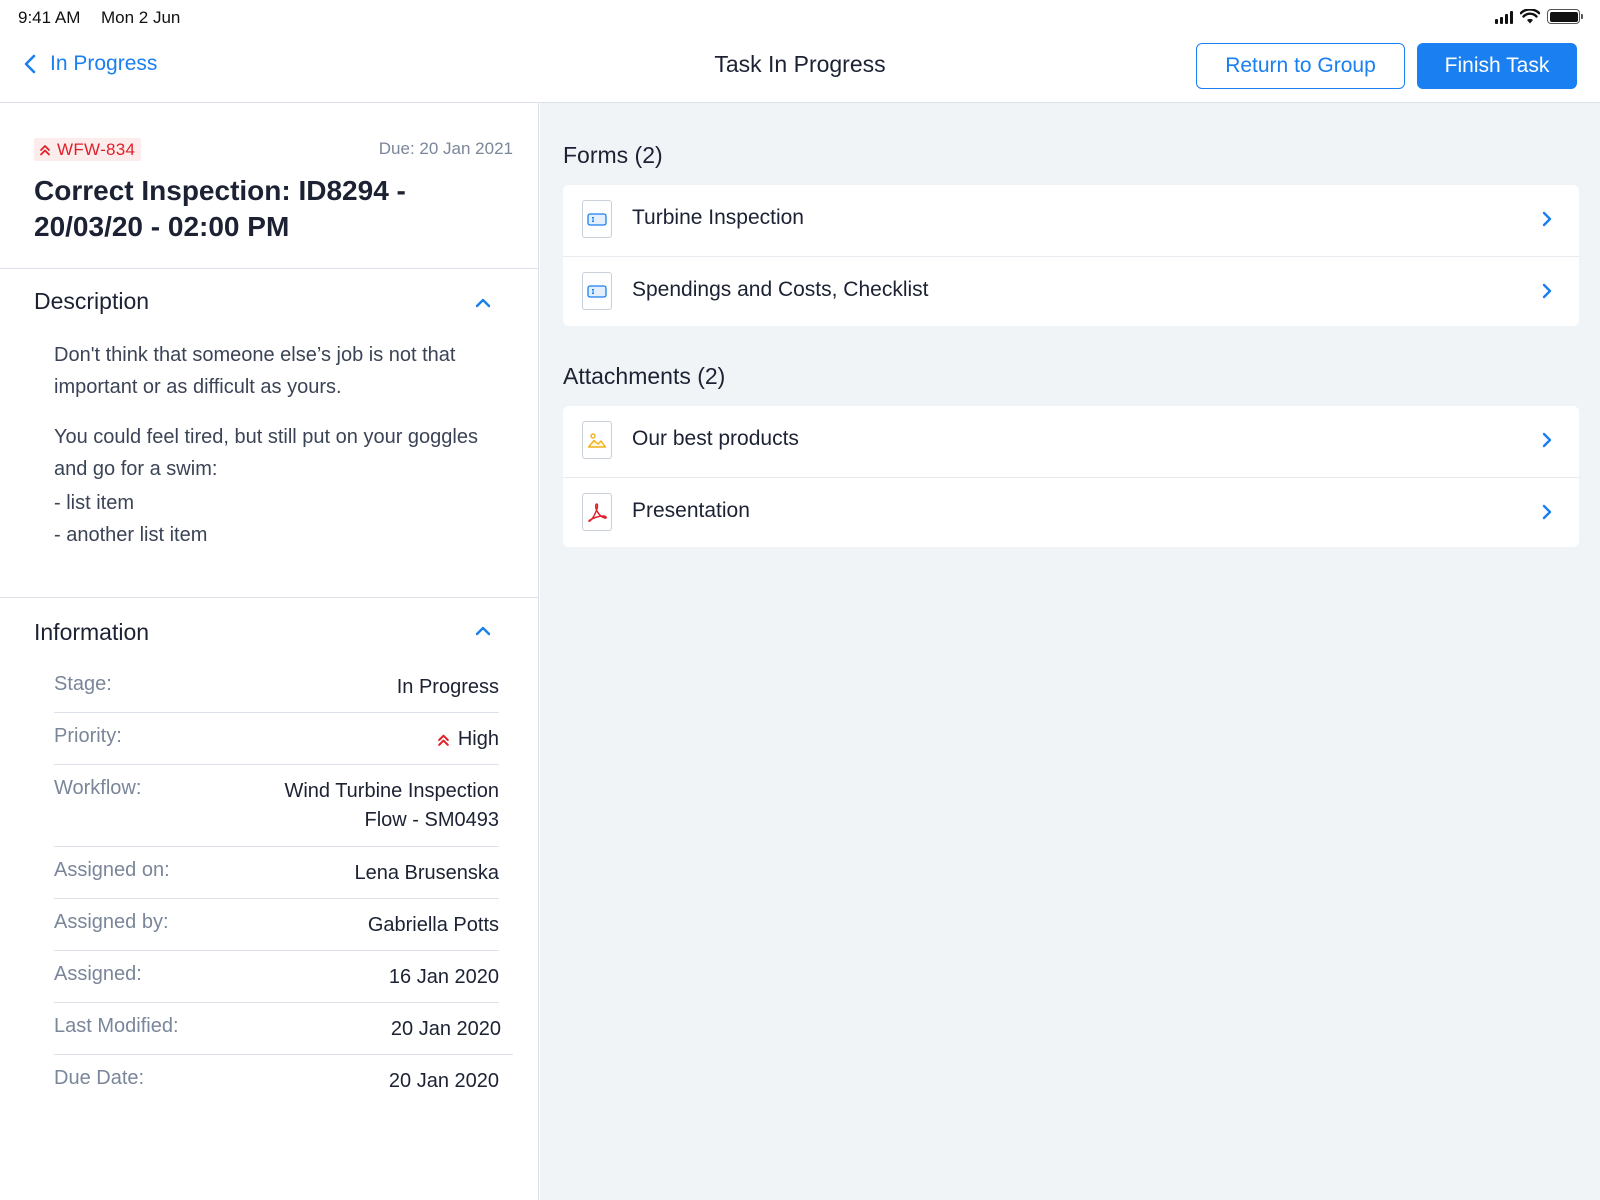  I want to click on form-item-turbine-inspection: Turbine Inspection, so click(1071, 220).